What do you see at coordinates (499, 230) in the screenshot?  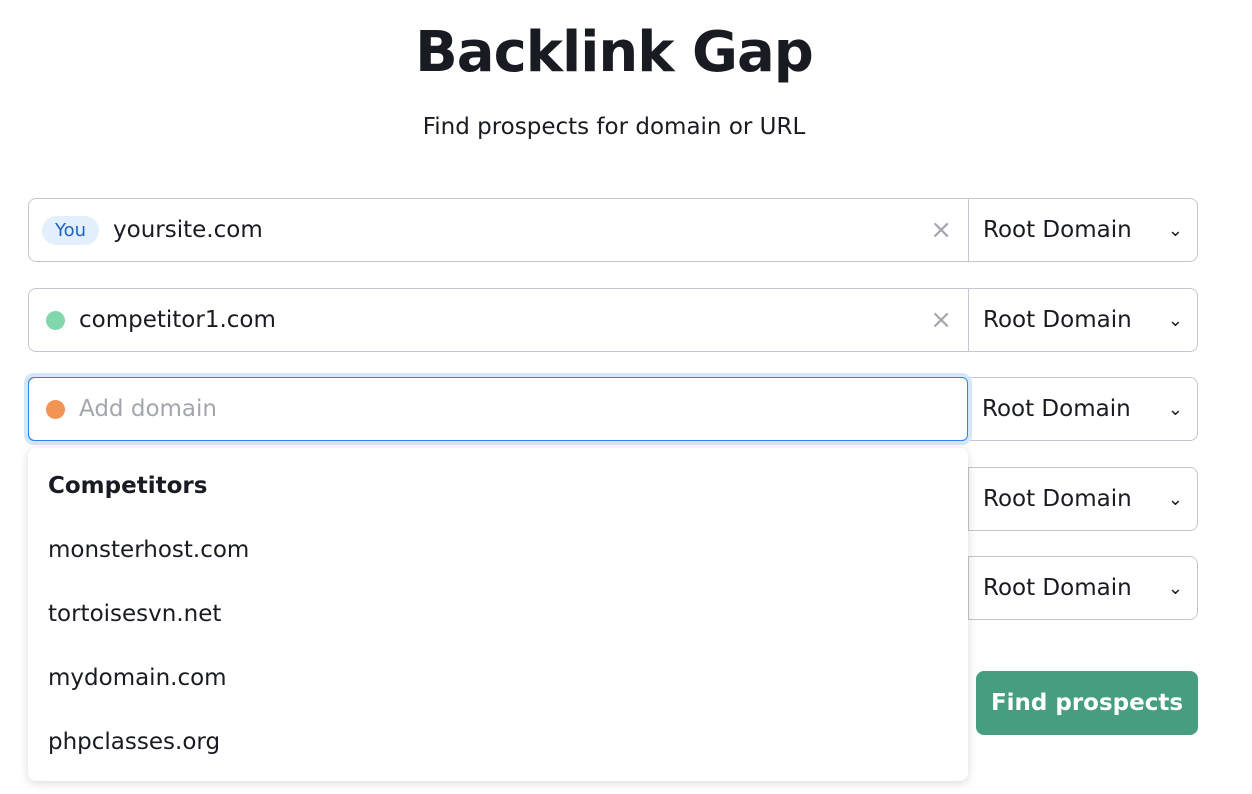 I see `domain-input: You yoursite.com ×` at bounding box center [499, 230].